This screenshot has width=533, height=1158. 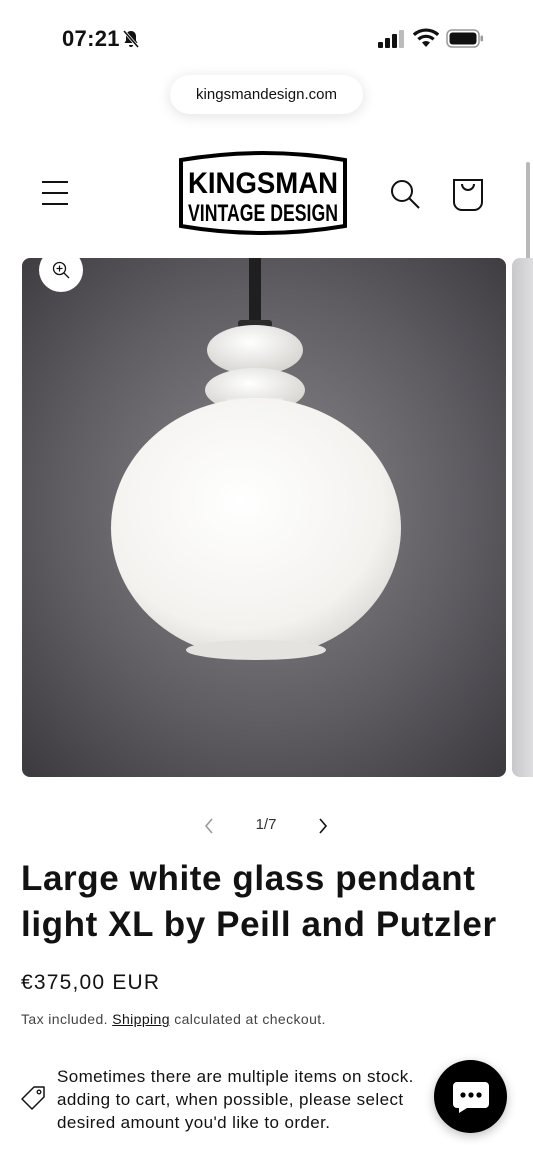 I want to click on status-time: 07:21, so click(x=91, y=38).